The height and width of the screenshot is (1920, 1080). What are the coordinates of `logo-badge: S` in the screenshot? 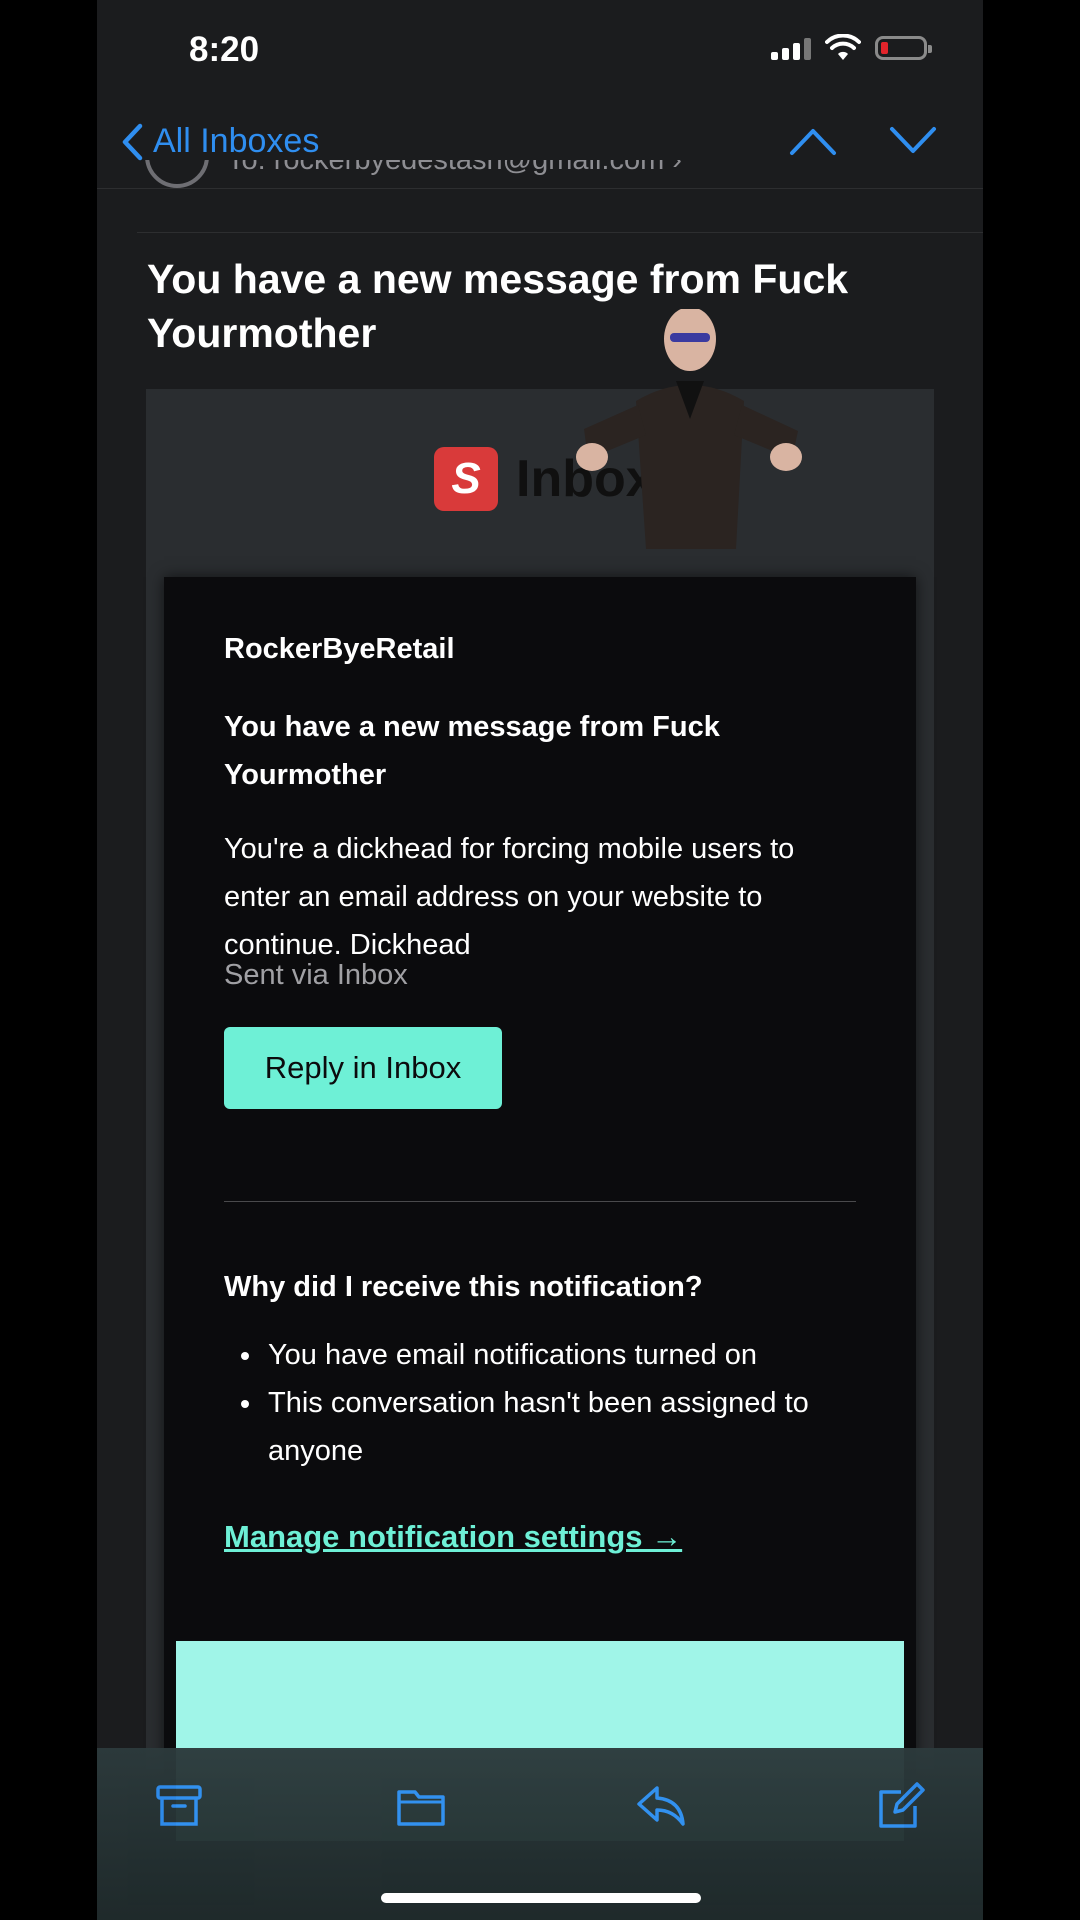 It's located at (466, 479).